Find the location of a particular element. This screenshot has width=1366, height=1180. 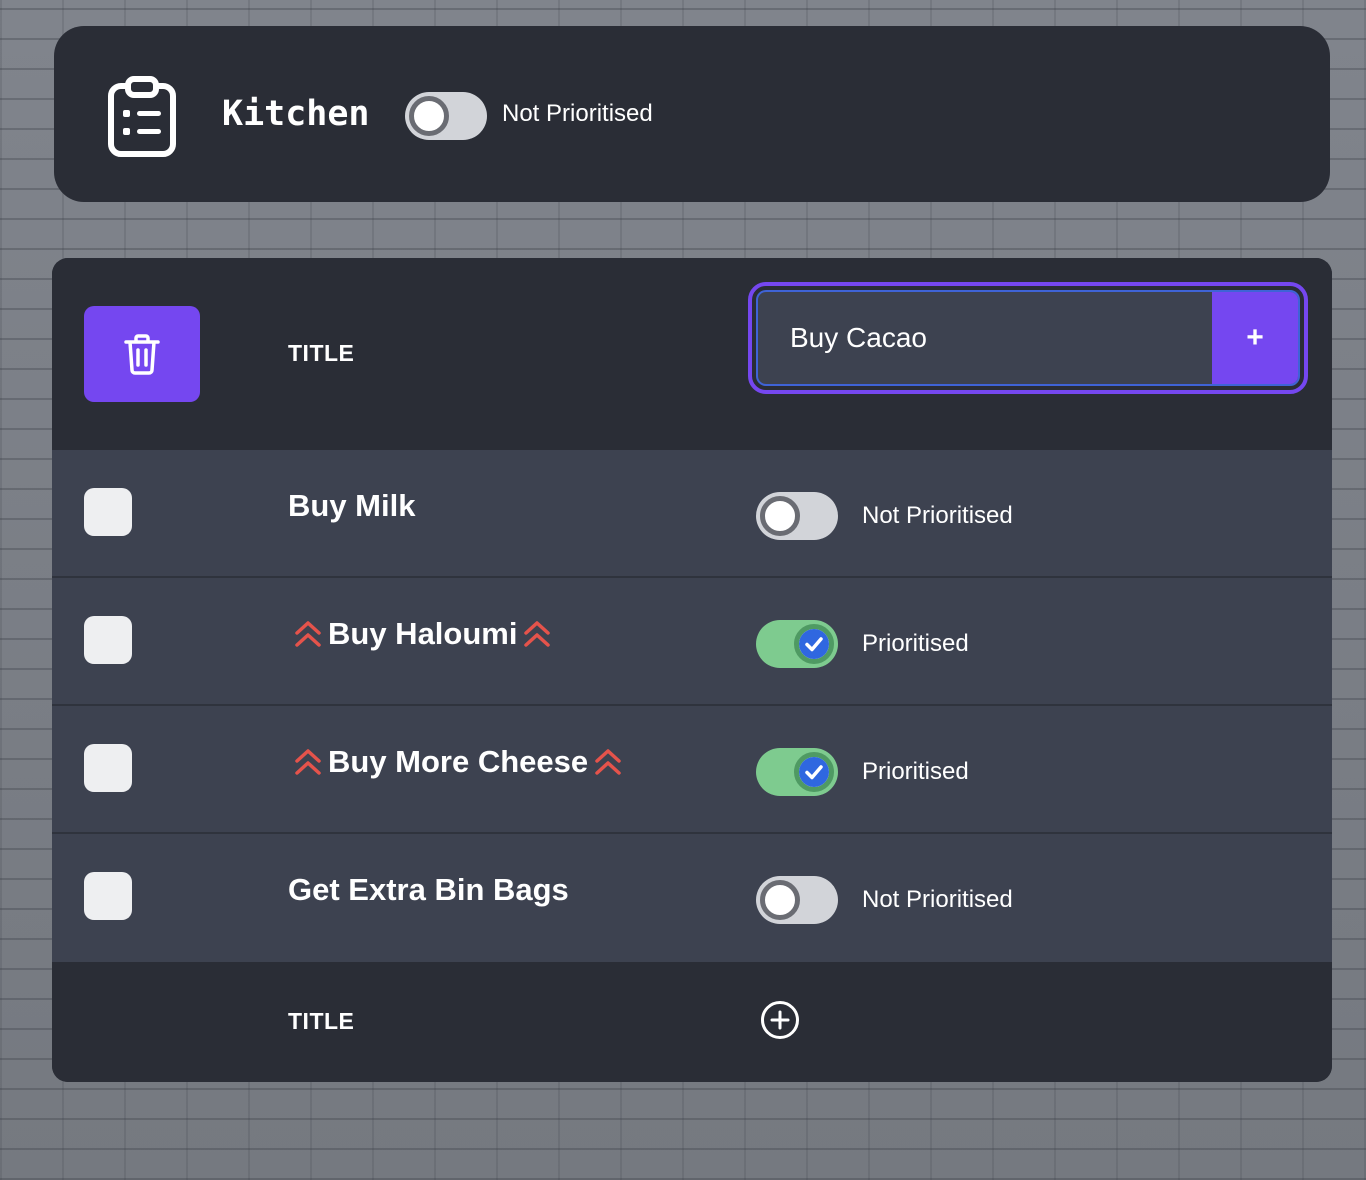

new-item-input-group: + is located at coordinates (1028, 338).